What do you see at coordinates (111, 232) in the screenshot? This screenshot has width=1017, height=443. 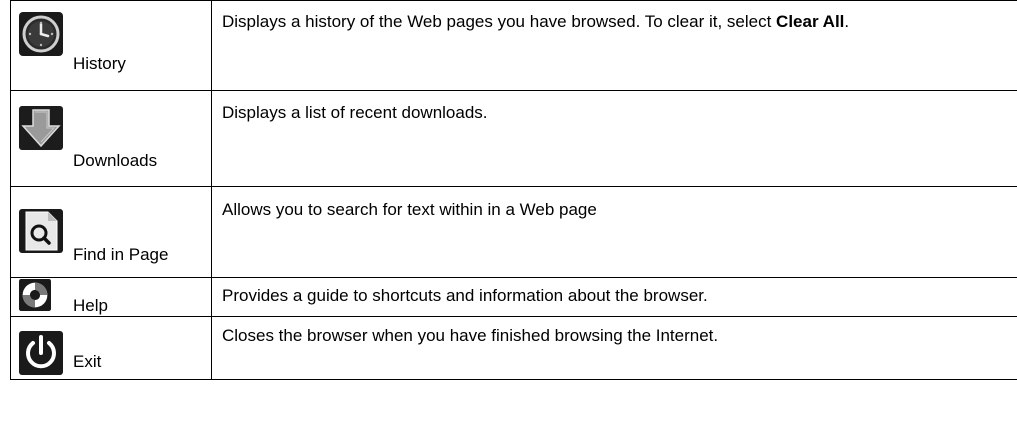 I see `find-in-page-cell: Find in Page` at bounding box center [111, 232].